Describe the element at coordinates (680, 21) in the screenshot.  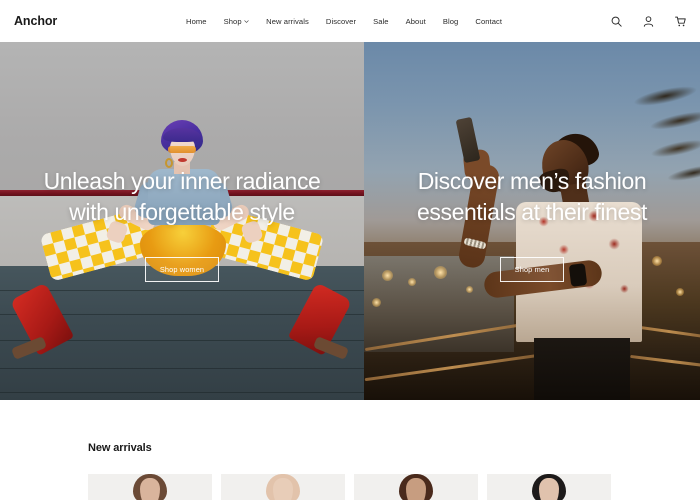
I see `cart-icon` at that location.